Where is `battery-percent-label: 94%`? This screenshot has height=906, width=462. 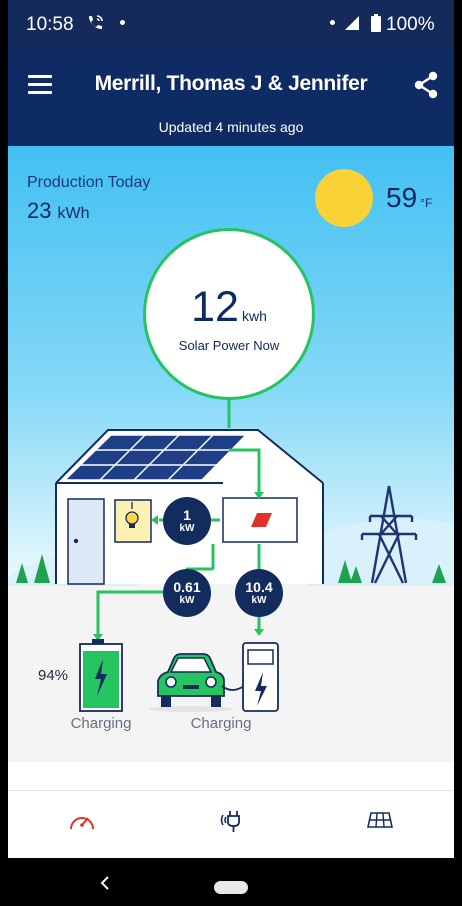 battery-percent-label: 94% is located at coordinates (53, 675).